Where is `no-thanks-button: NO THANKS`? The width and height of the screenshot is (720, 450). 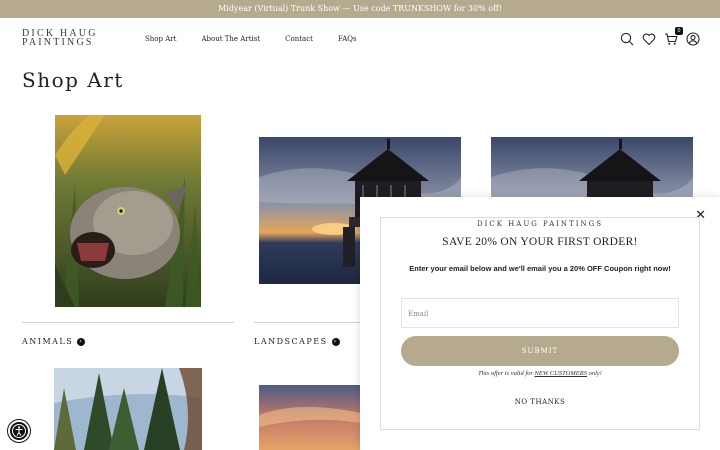
no-thanks-button: NO THANKS is located at coordinates (540, 402).